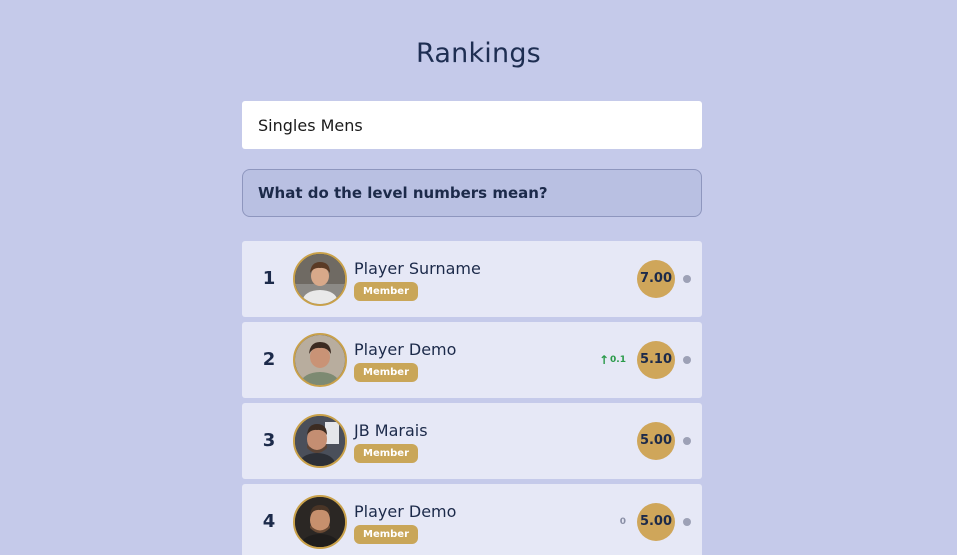 This screenshot has width=957, height=555. Describe the element at coordinates (403, 193) in the screenshot. I see `level-info-label: What do the level numbers mean?` at that location.